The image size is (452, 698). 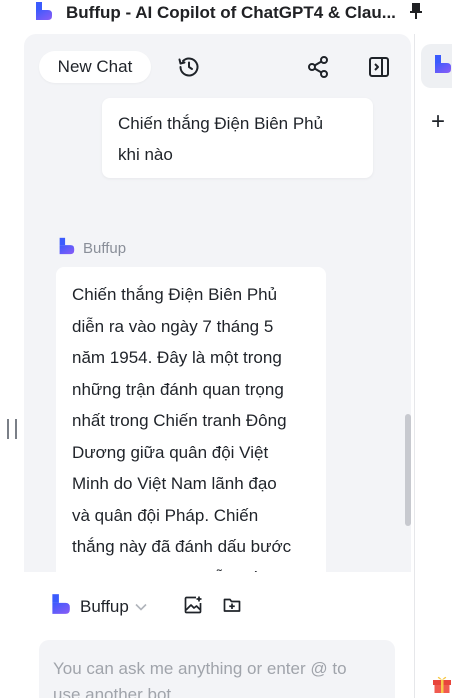 I want to click on sidebar-toggle-icon, so click(x=379, y=67).